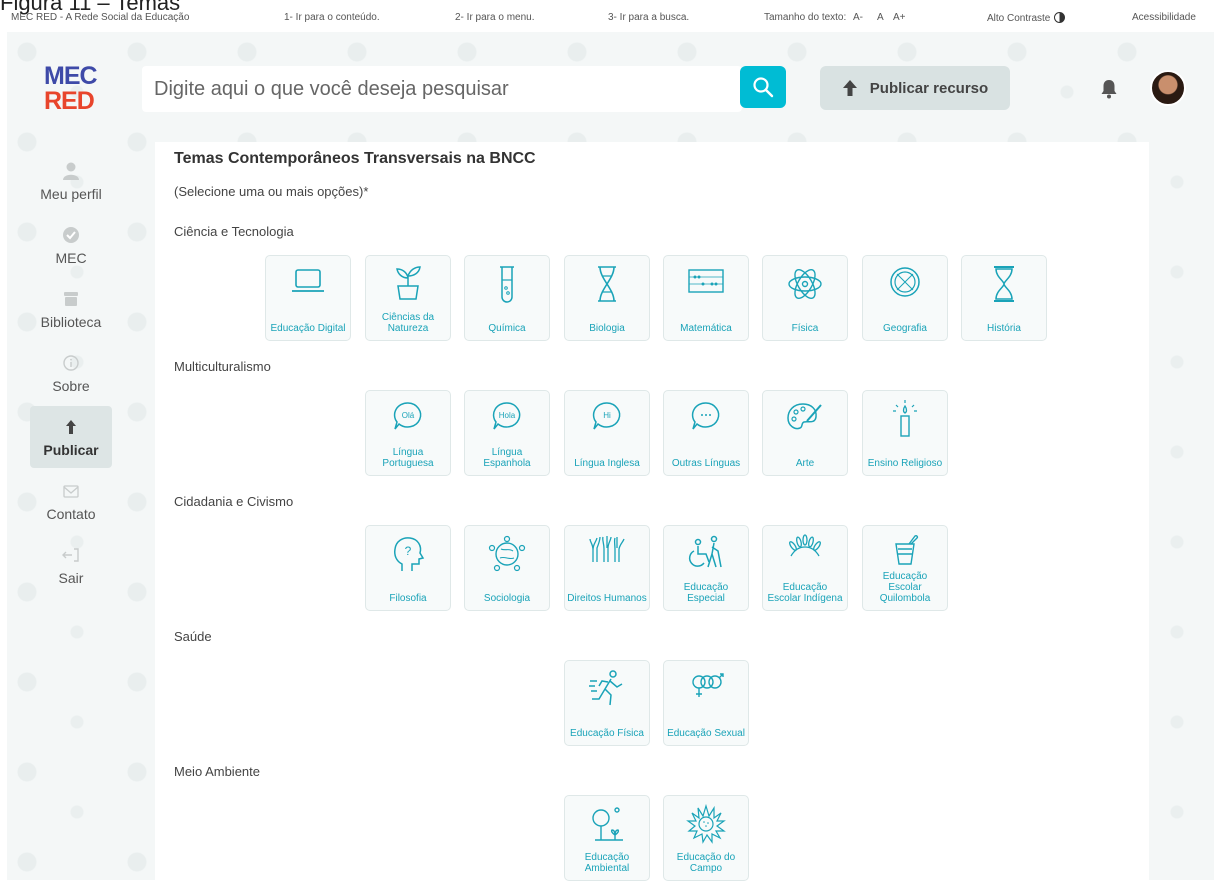 The image size is (1214, 881). Describe the element at coordinates (706, 863) in the screenshot. I see `theme-label: Educação do Campo` at that location.